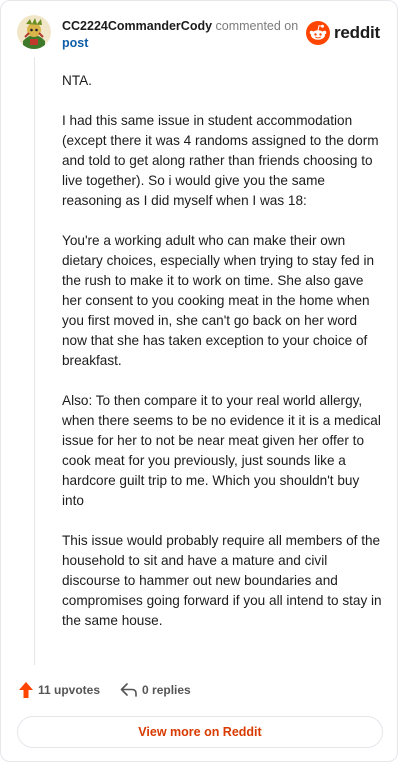 The image size is (400, 764). Describe the element at coordinates (104, 690) in the screenshot. I see `comment-footer: 11 upvotes 0 replies` at that location.